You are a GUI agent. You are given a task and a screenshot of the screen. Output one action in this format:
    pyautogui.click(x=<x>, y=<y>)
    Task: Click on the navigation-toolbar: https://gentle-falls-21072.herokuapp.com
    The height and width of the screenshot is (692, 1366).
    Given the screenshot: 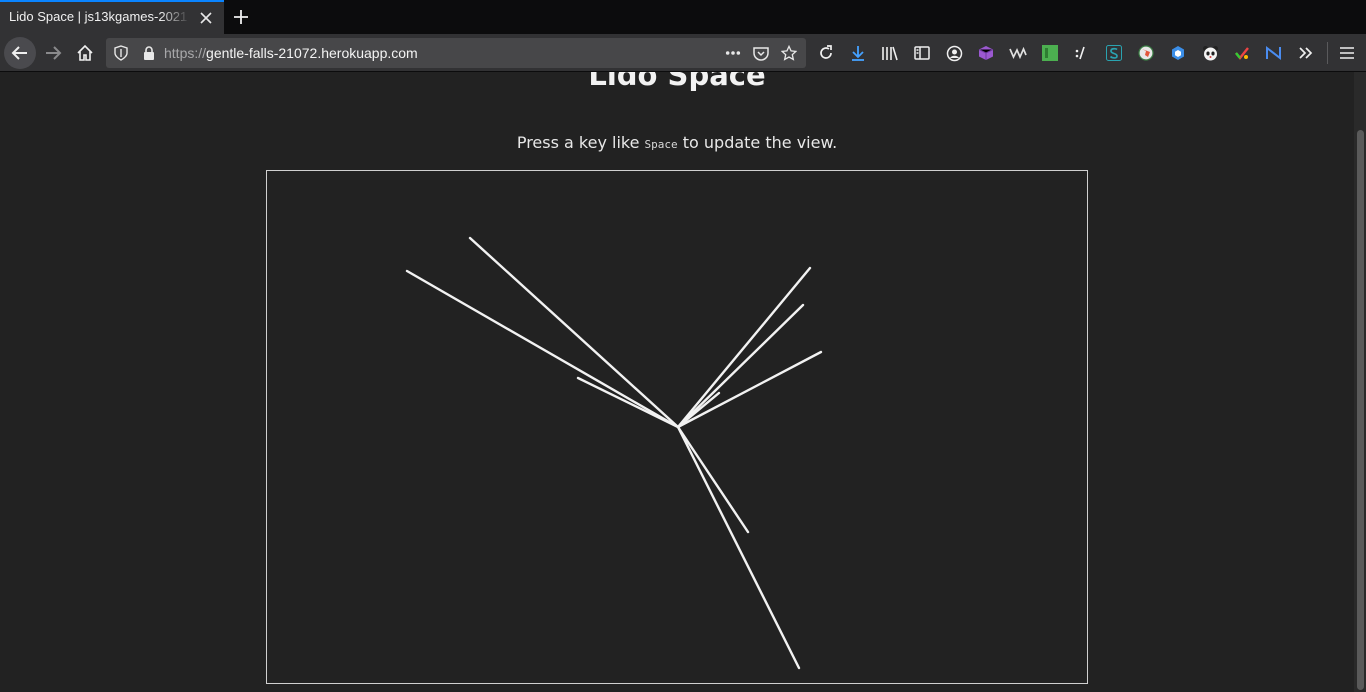 What is the action you would take?
    pyautogui.click(x=683, y=53)
    